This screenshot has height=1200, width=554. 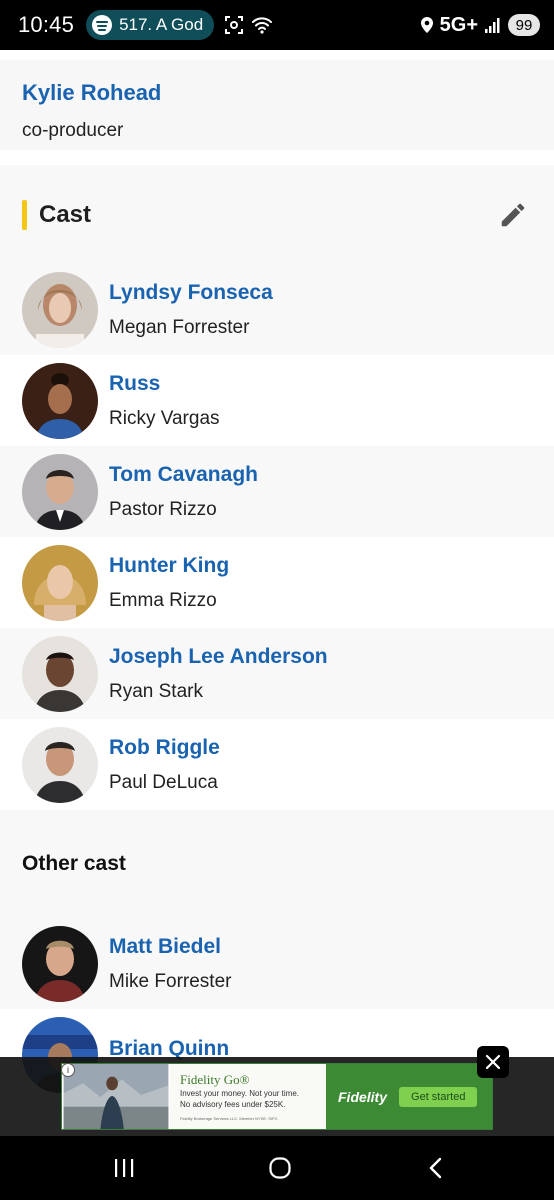 I want to click on cast-row: Rob Riggle Paul DeLuca, so click(x=277, y=764).